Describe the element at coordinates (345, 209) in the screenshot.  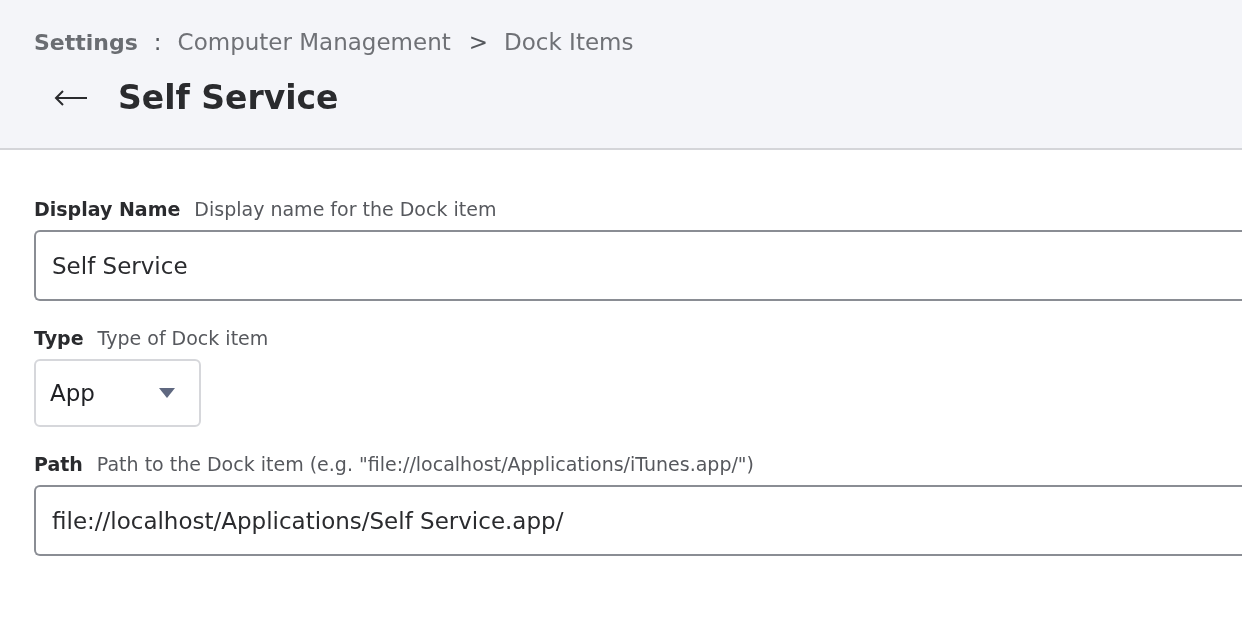
I see `field-description: Display name for the Dock item` at that location.